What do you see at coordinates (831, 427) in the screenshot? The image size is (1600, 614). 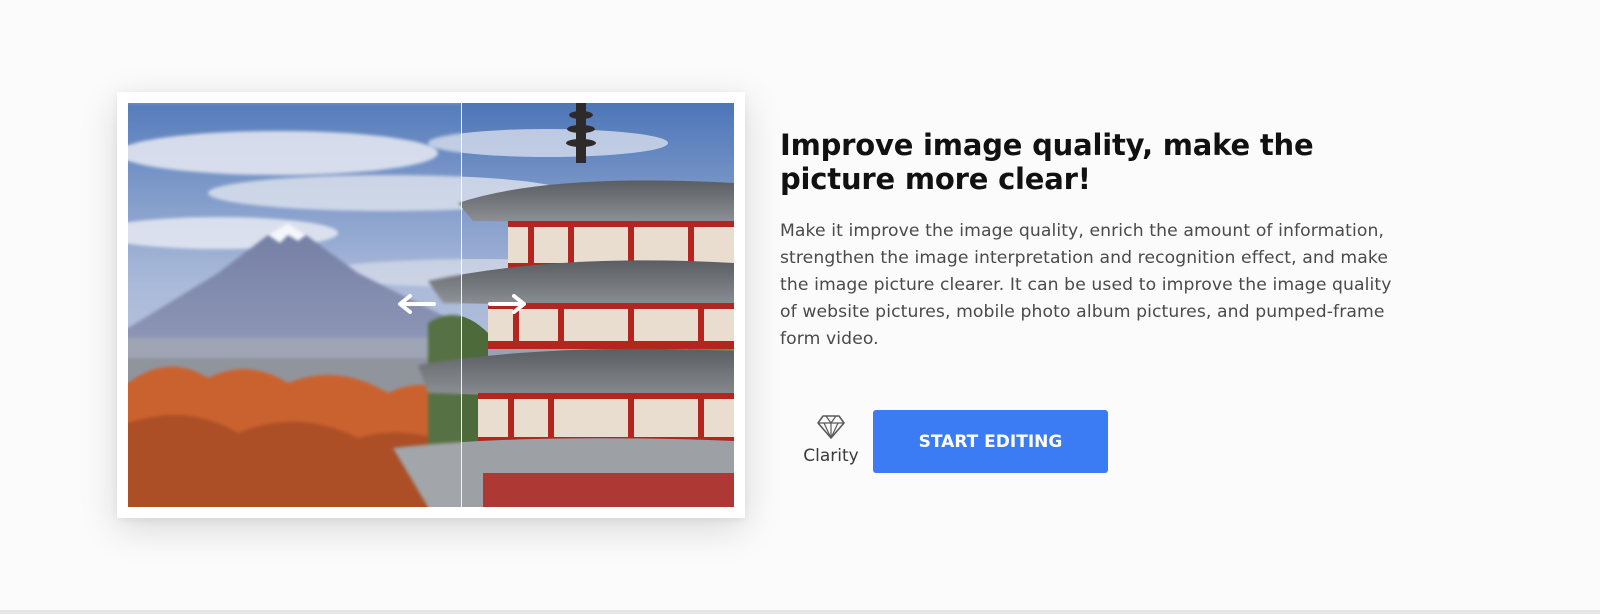 I see `diamond-icon` at bounding box center [831, 427].